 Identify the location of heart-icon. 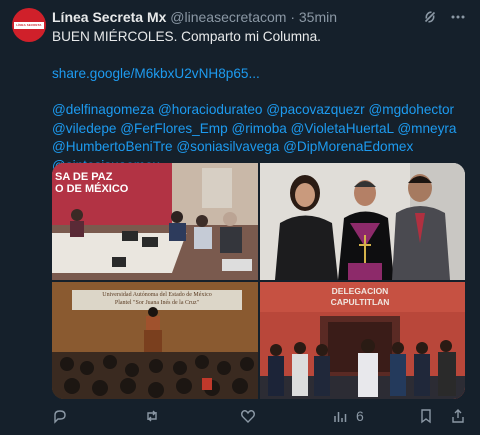
(248, 416).